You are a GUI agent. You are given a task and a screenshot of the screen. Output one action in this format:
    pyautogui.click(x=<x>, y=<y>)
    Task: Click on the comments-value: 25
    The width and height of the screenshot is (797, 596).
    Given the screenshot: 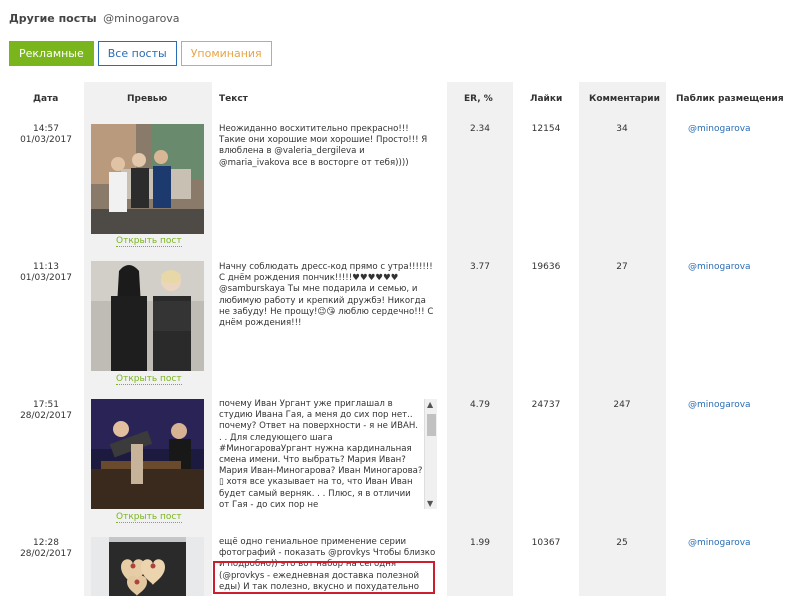 What is the action you would take?
    pyautogui.click(x=622, y=543)
    